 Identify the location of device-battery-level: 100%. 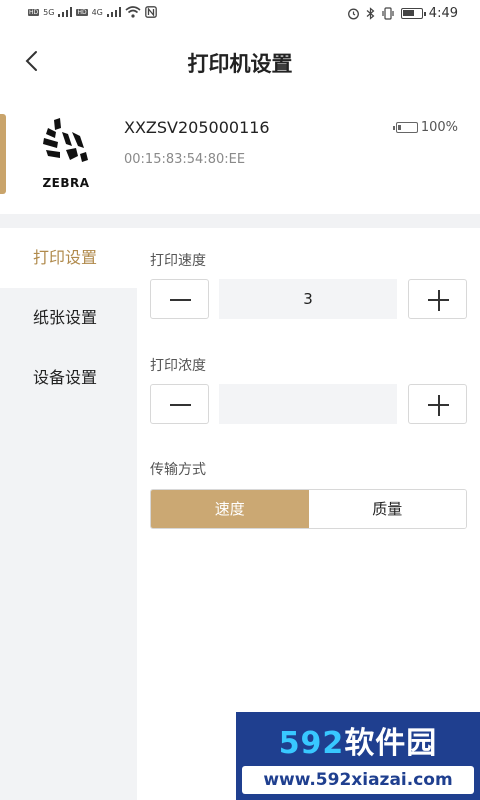
(439, 127).